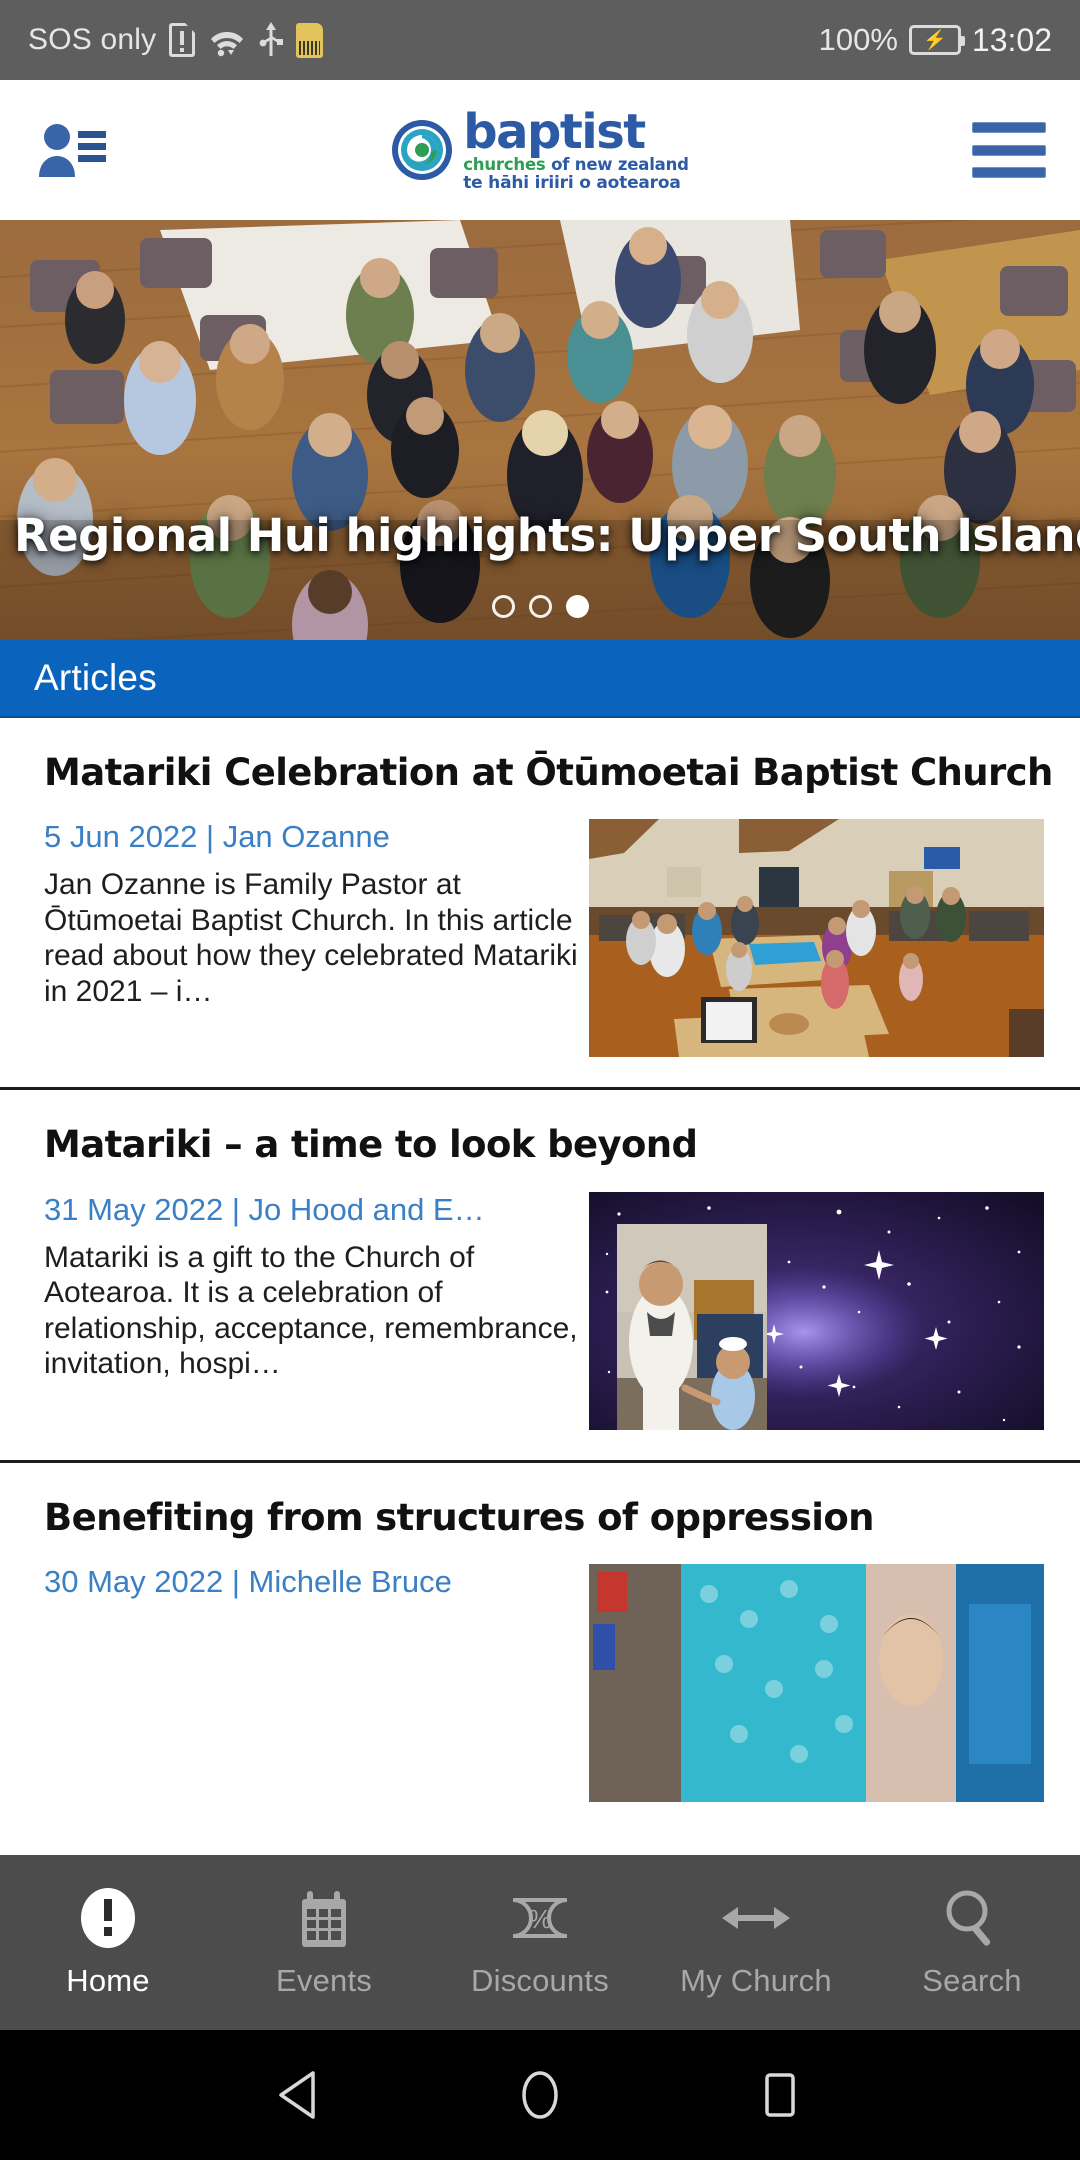 The height and width of the screenshot is (2160, 1080). What do you see at coordinates (95, 677) in the screenshot?
I see `section-title: Articles` at bounding box center [95, 677].